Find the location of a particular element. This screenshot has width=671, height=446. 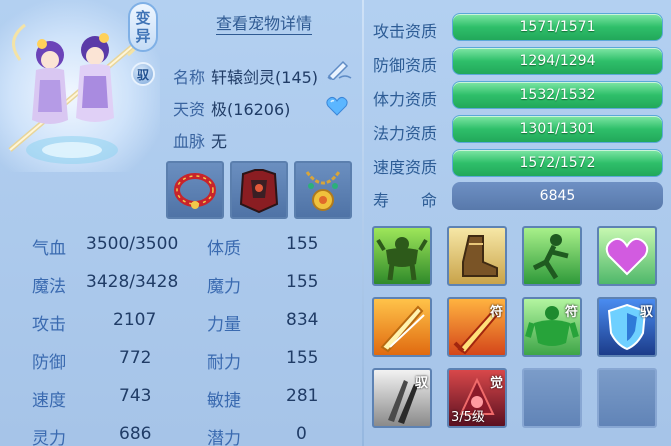

talent-value: 极(16206) is located at coordinates (251, 109).